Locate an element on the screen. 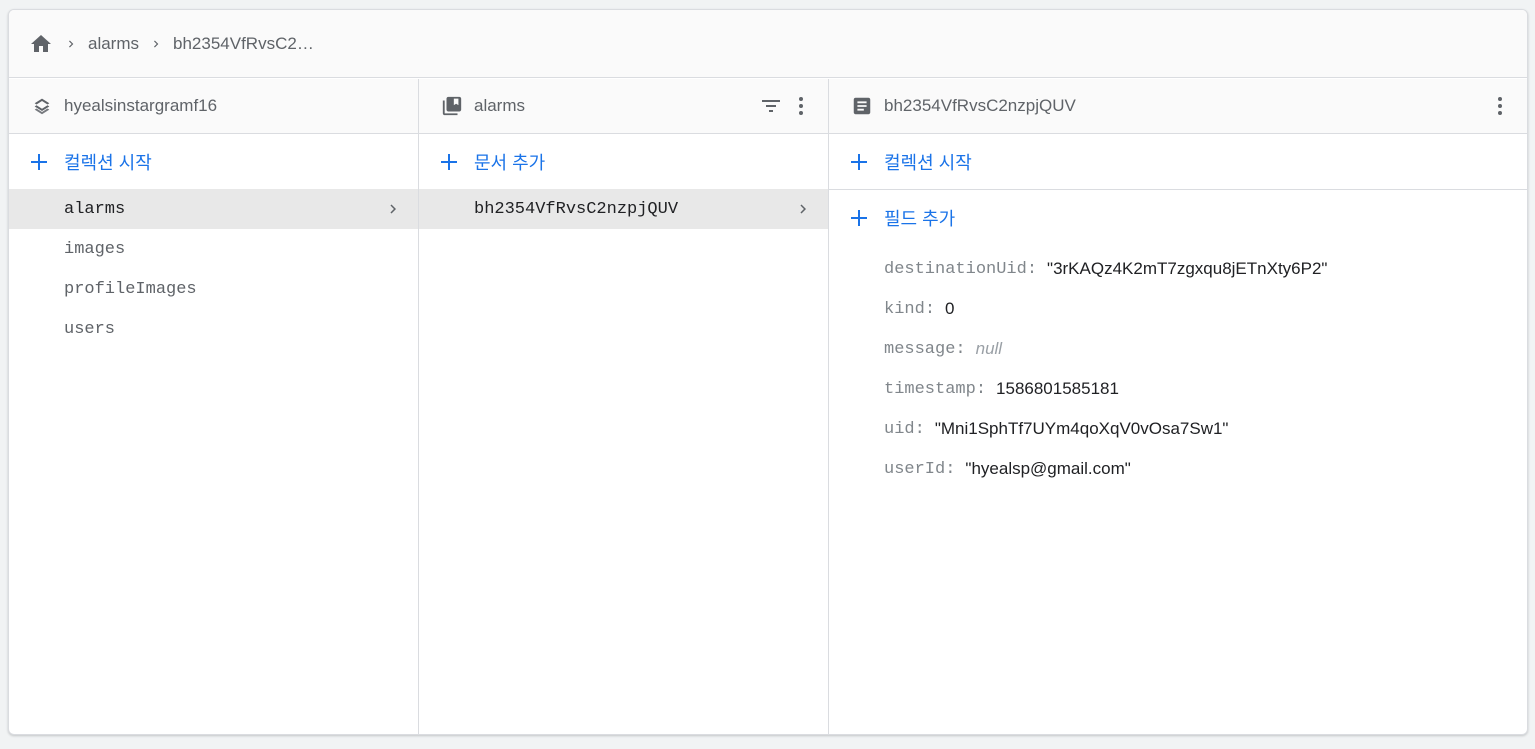  field-row: uid: "Mni1SphTf7UYm4qoXqV0vOsa7Sw1" is located at coordinates (1205, 429).